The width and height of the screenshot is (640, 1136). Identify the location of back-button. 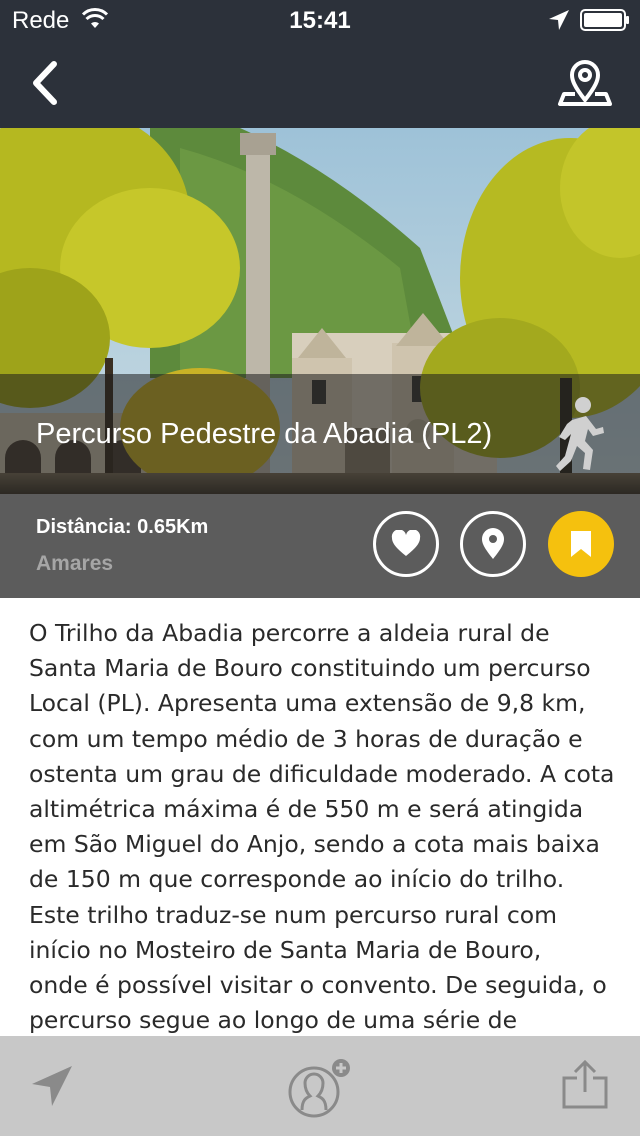
(47, 84).